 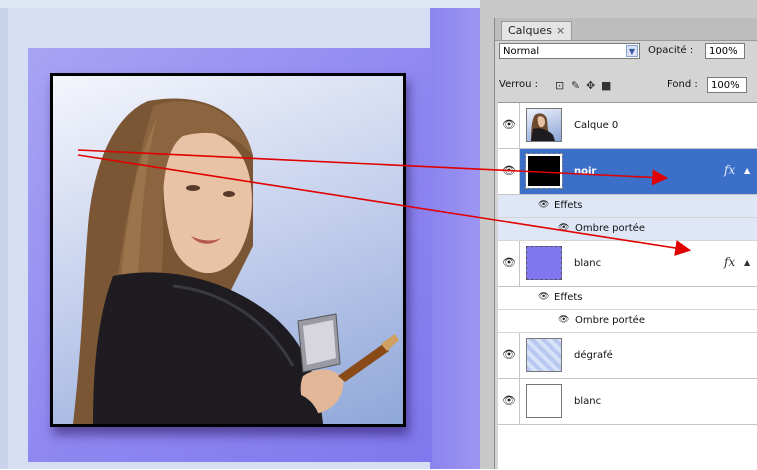 I want to click on layer-row-degrafe: 👁 dégrafé, so click(x=627, y=356).